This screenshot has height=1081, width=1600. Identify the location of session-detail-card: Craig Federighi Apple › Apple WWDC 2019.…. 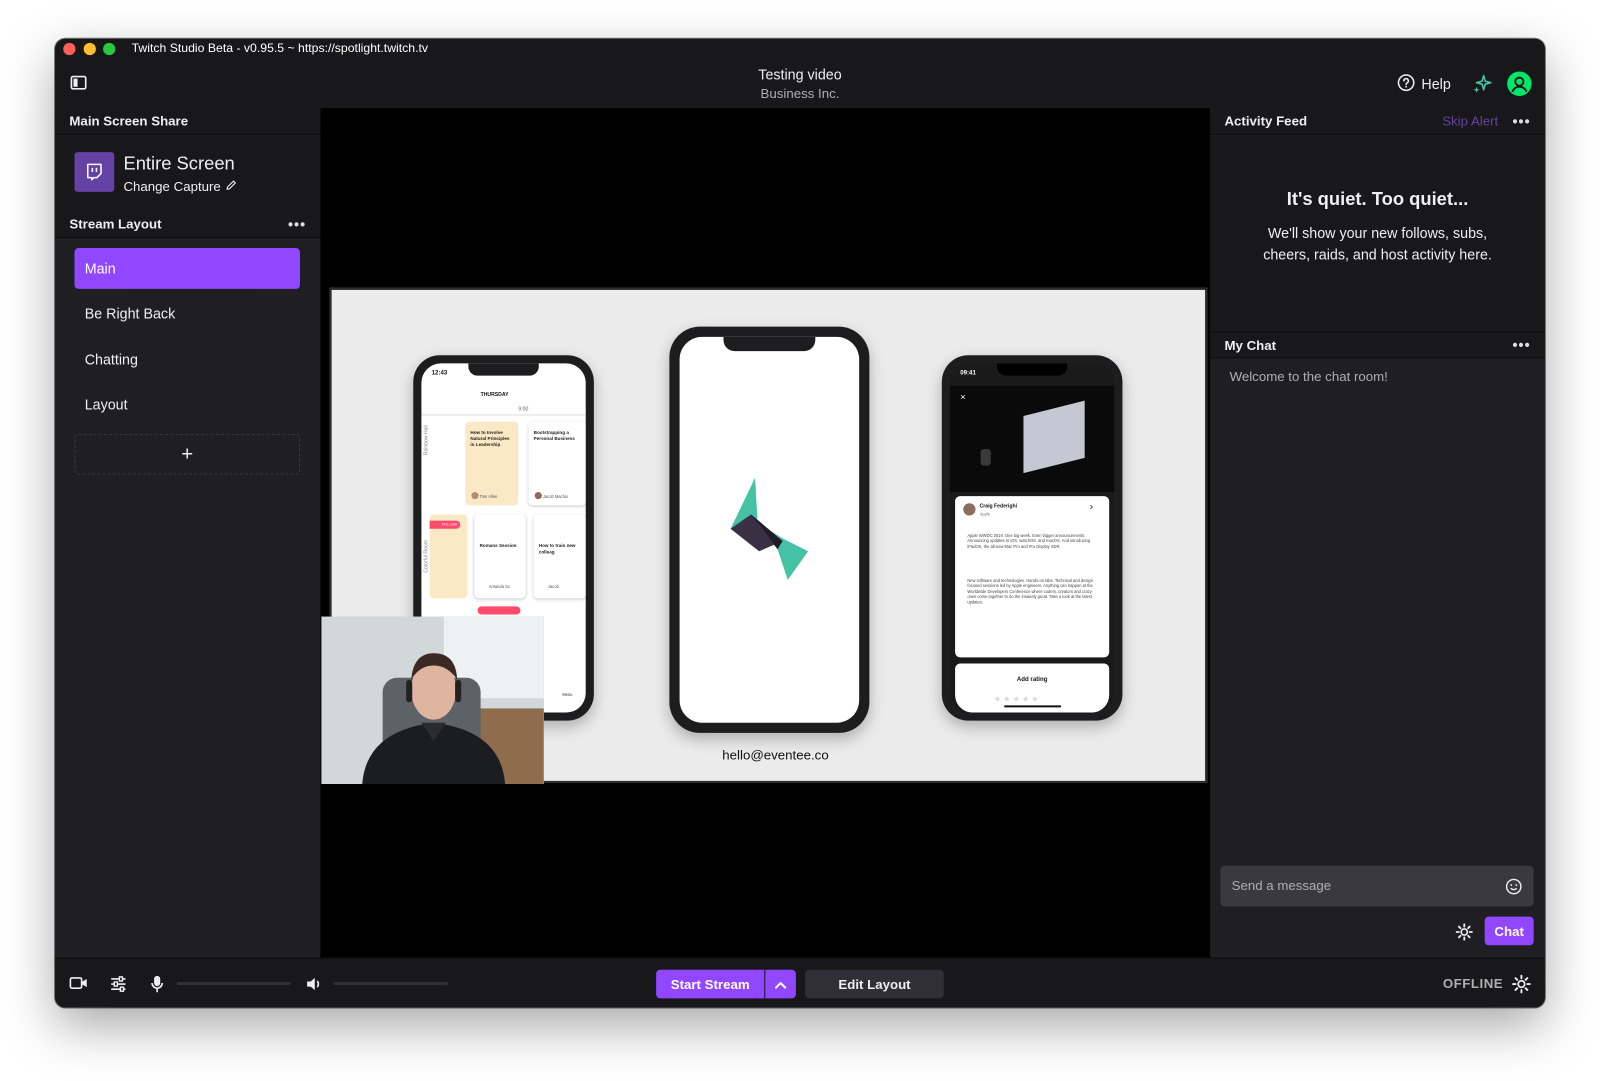
(1032, 577).